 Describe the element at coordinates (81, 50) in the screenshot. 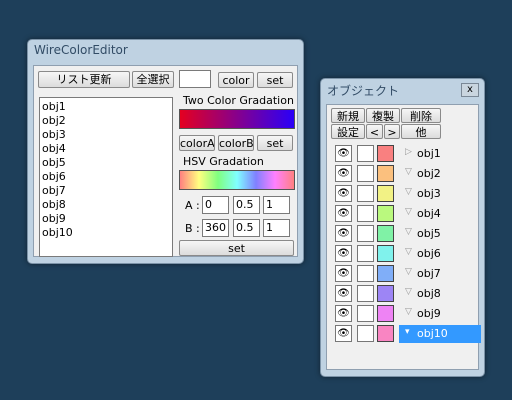

I see `window-title: WireColorEditor` at that location.